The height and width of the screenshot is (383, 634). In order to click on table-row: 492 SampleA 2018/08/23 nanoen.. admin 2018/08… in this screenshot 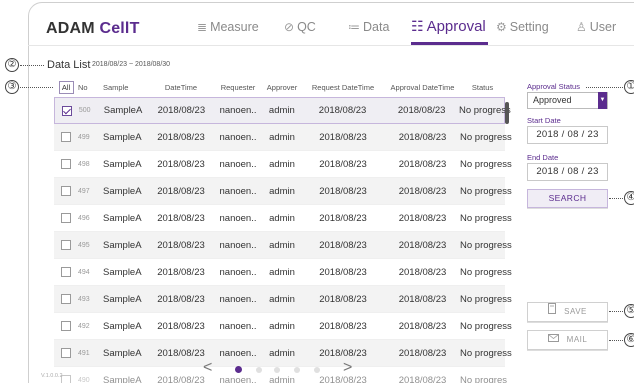, I will do `click(283, 326)`.